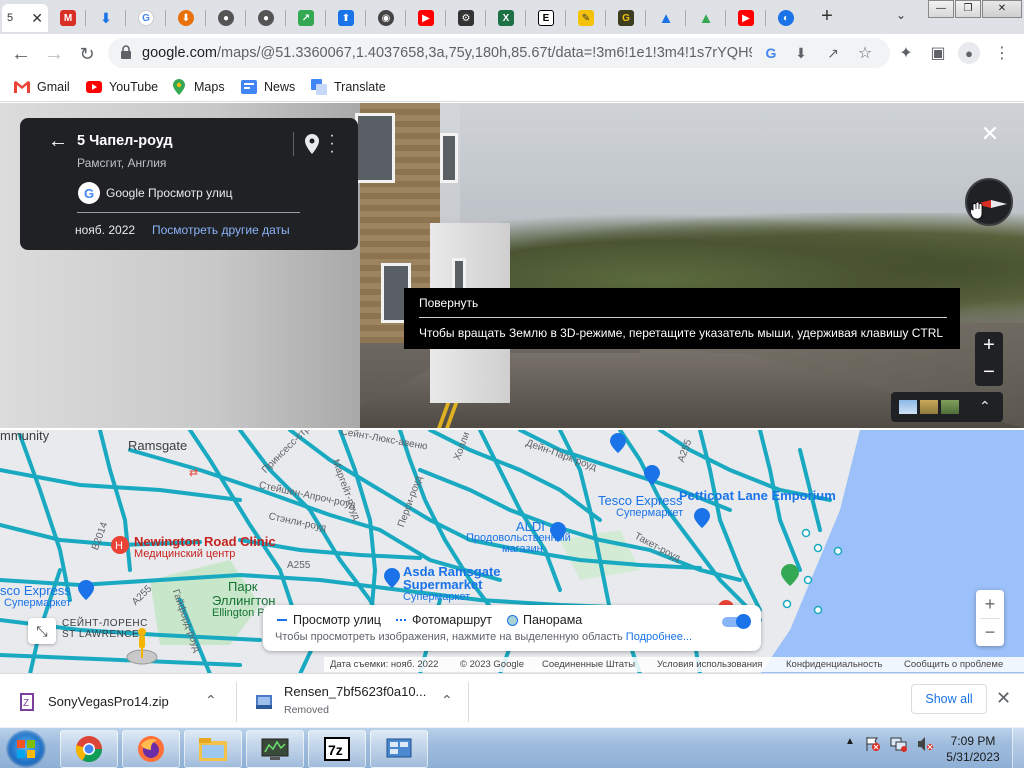 The height and width of the screenshot is (768, 1024). I want to click on close-icon: ✕, so click(990, 135).